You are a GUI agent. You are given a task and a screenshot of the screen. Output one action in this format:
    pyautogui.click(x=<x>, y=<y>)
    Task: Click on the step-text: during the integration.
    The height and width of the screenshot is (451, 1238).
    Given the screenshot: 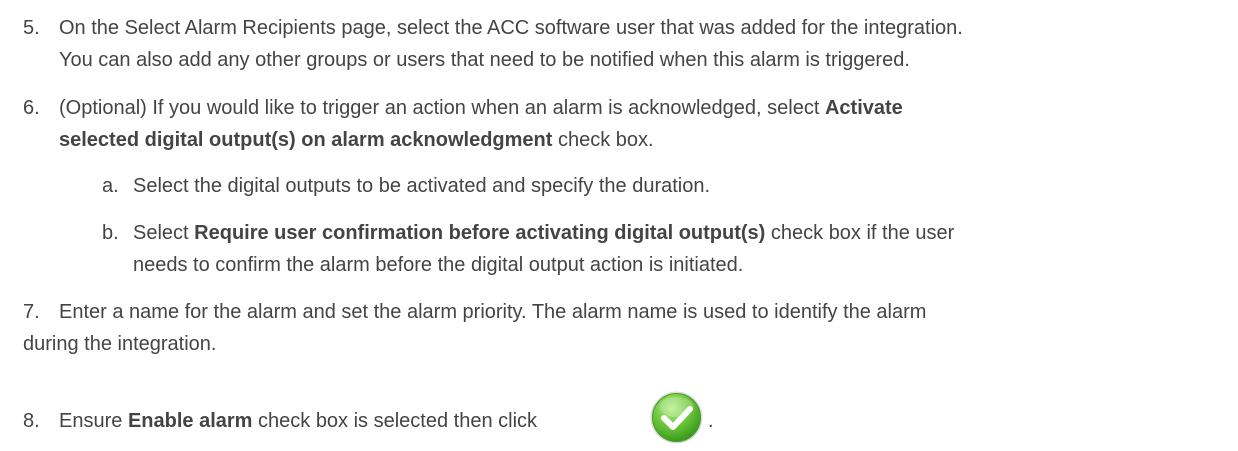 What is the action you would take?
    pyautogui.click(x=120, y=344)
    